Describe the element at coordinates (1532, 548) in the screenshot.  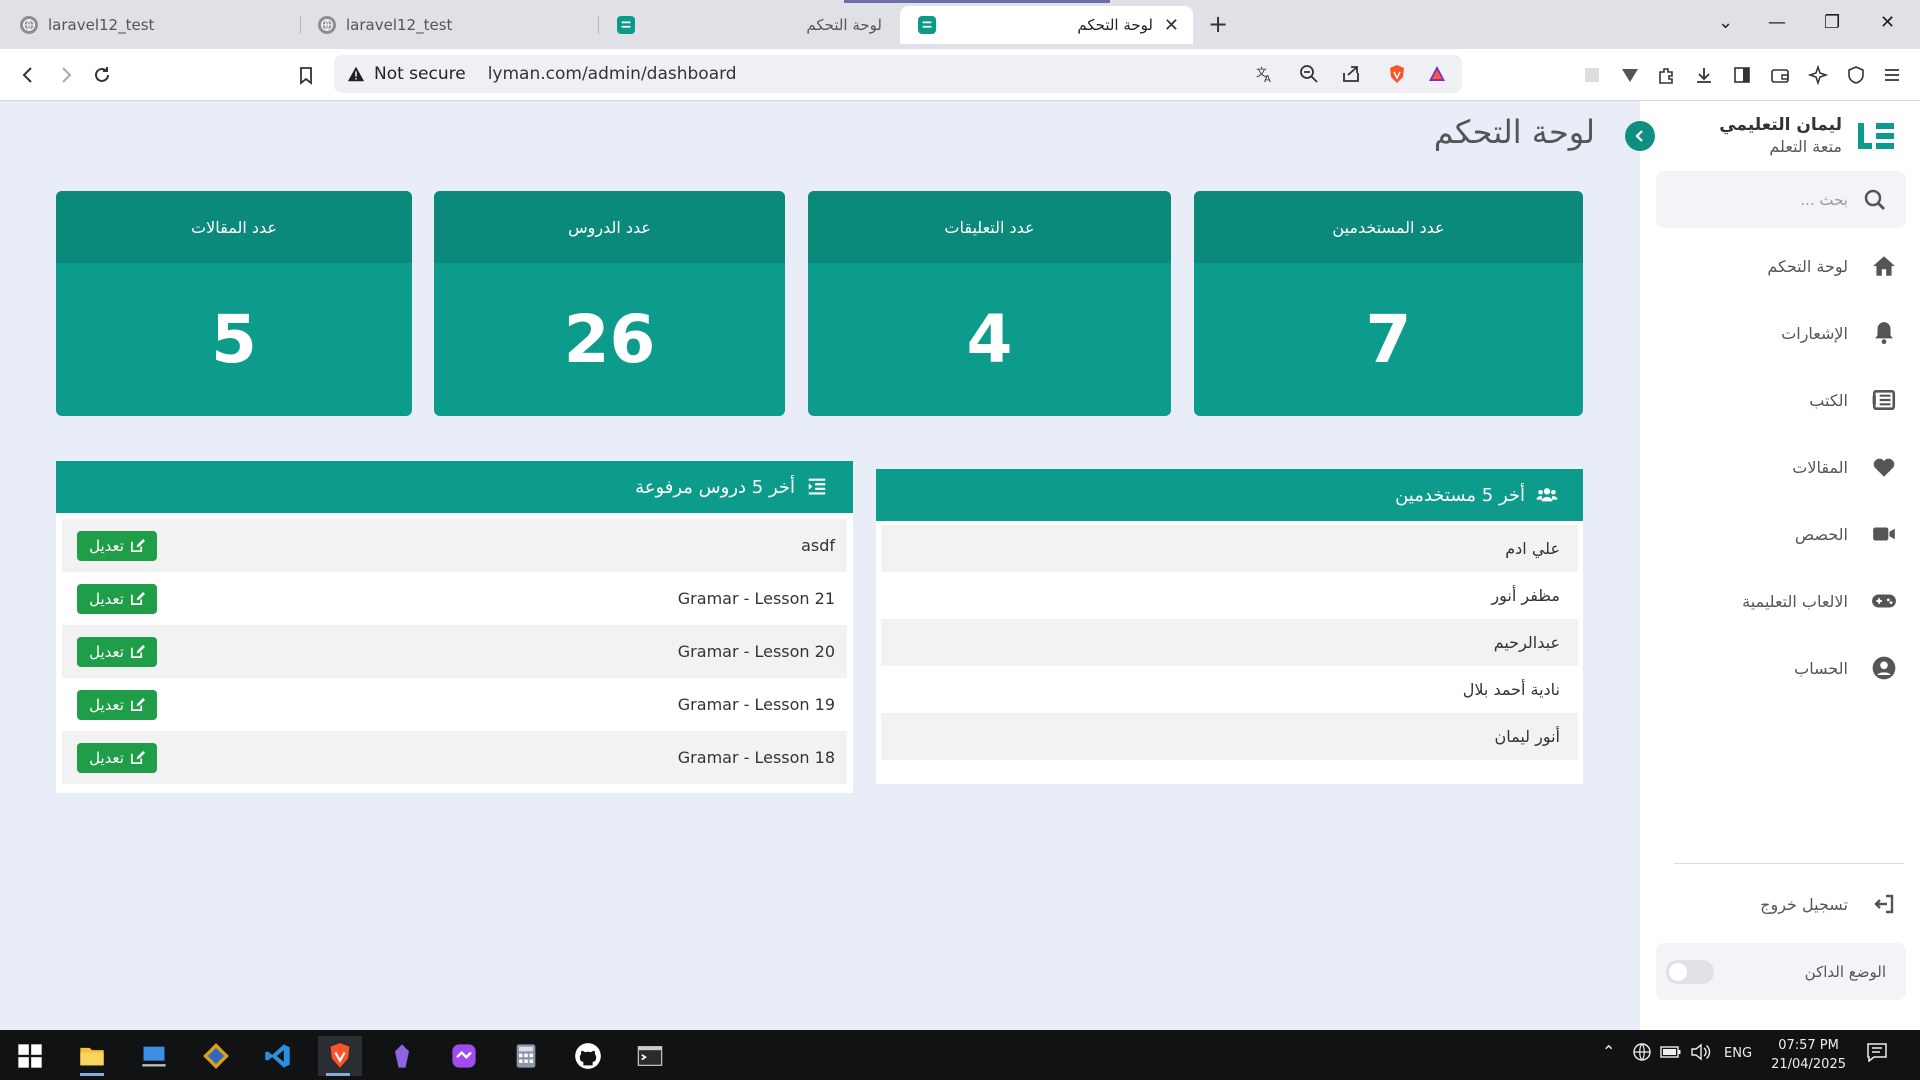
I see `user-name: علي ادم` at that location.